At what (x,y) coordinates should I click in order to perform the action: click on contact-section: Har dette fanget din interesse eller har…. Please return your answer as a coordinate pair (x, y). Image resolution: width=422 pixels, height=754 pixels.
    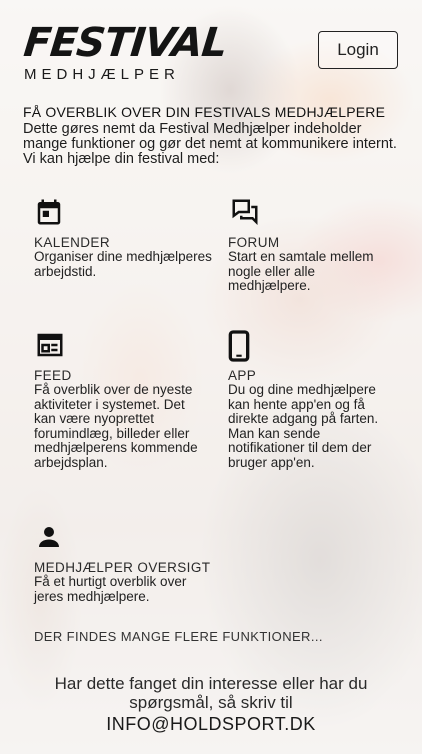
    Looking at the image, I should click on (211, 704).